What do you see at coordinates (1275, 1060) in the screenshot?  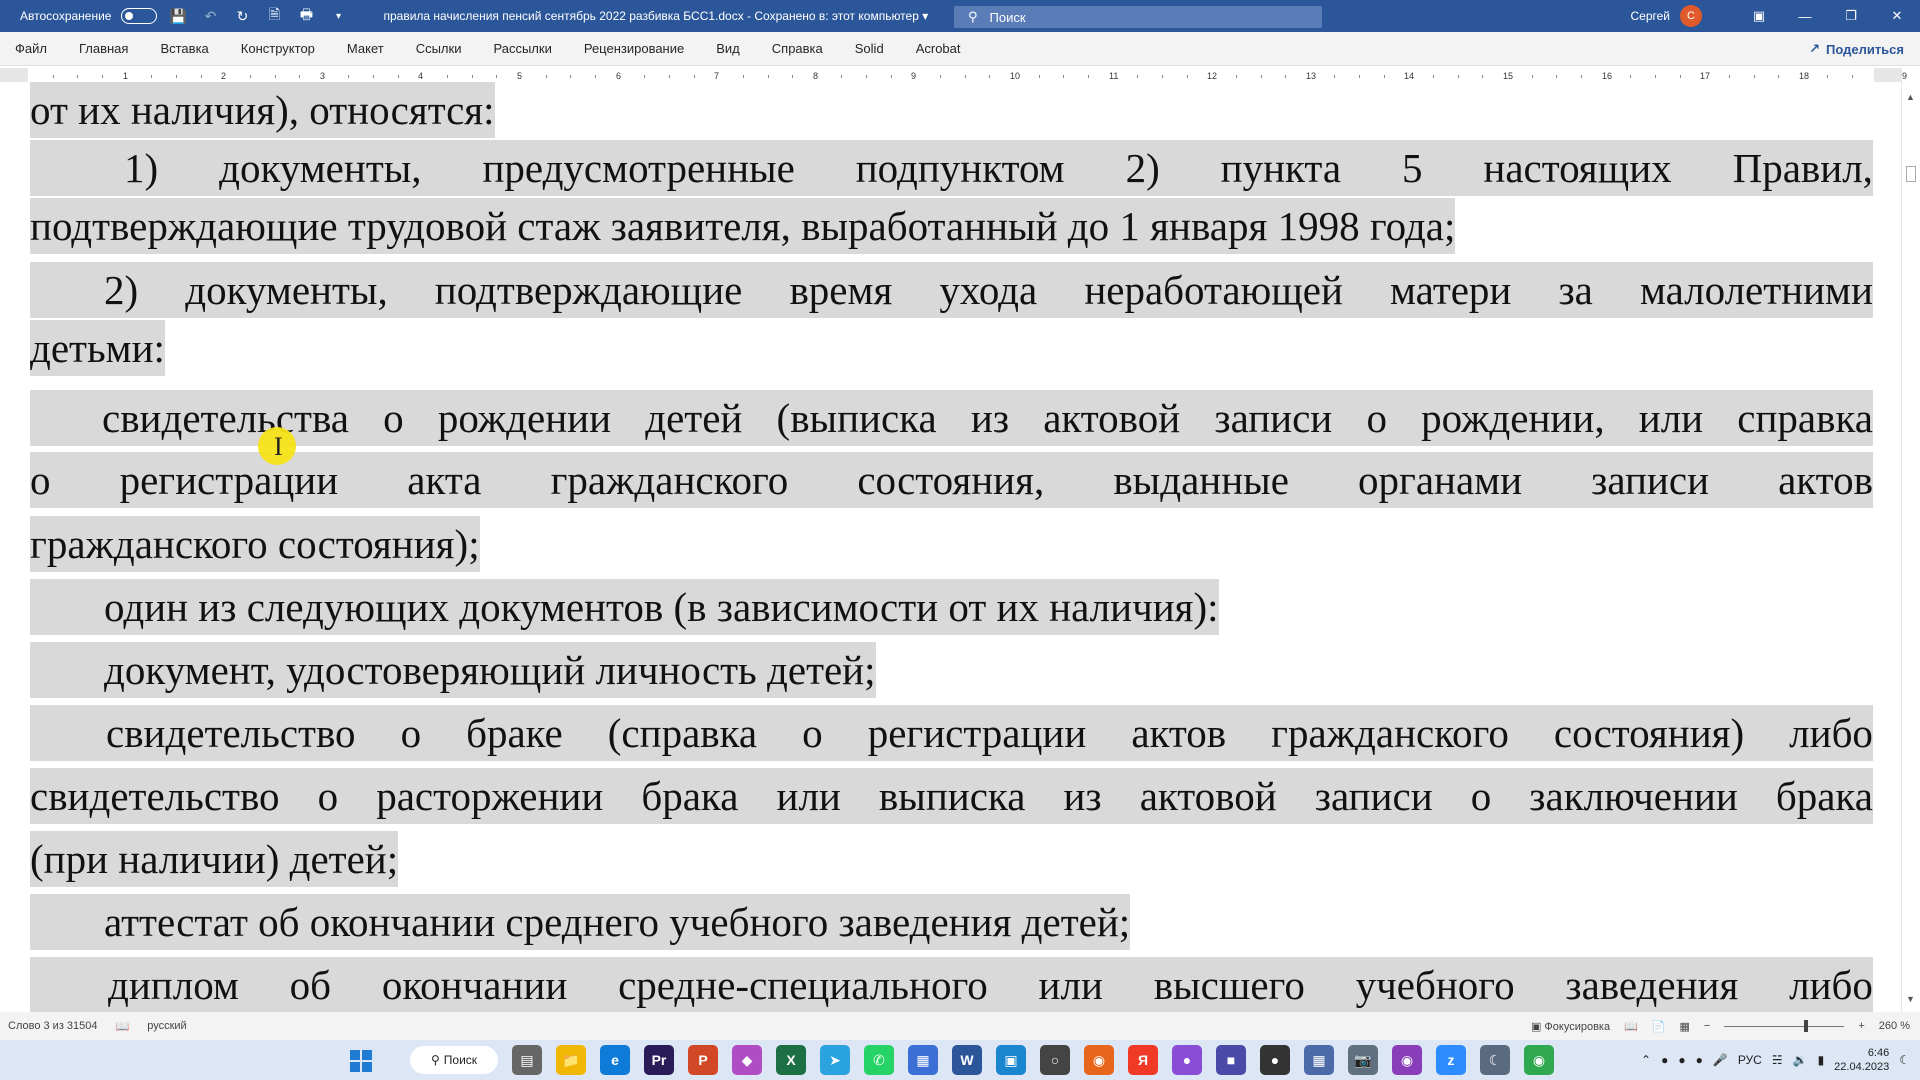 I see `recorder-icon: ●` at bounding box center [1275, 1060].